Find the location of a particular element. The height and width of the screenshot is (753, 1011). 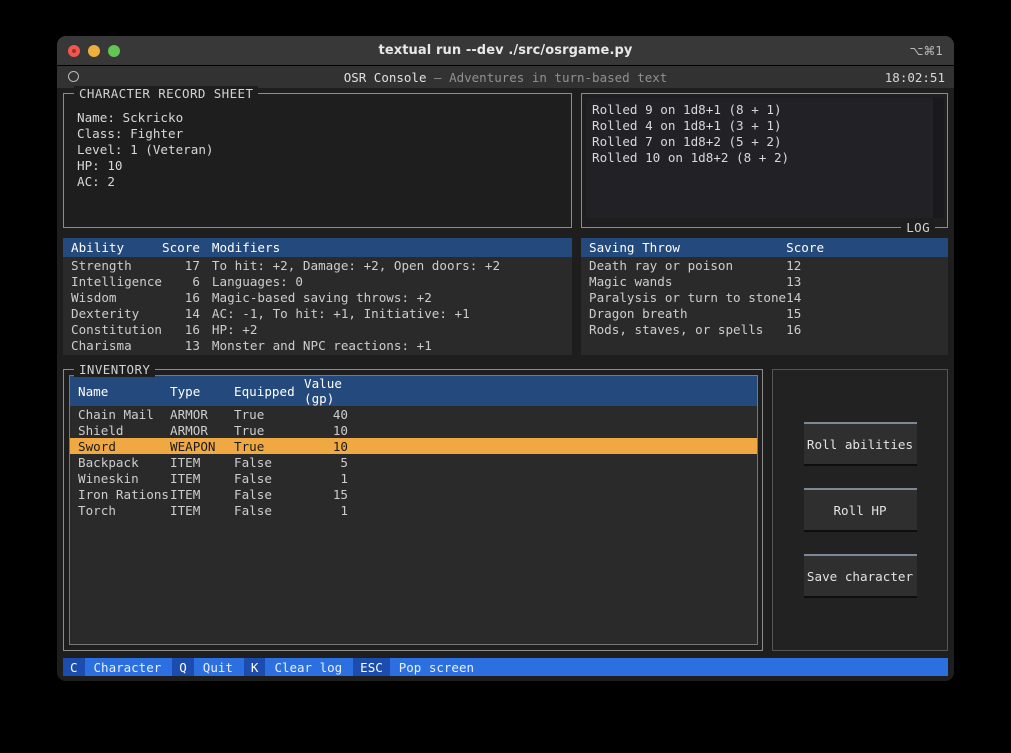

ability-score: 13 is located at coordinates (192, 345).